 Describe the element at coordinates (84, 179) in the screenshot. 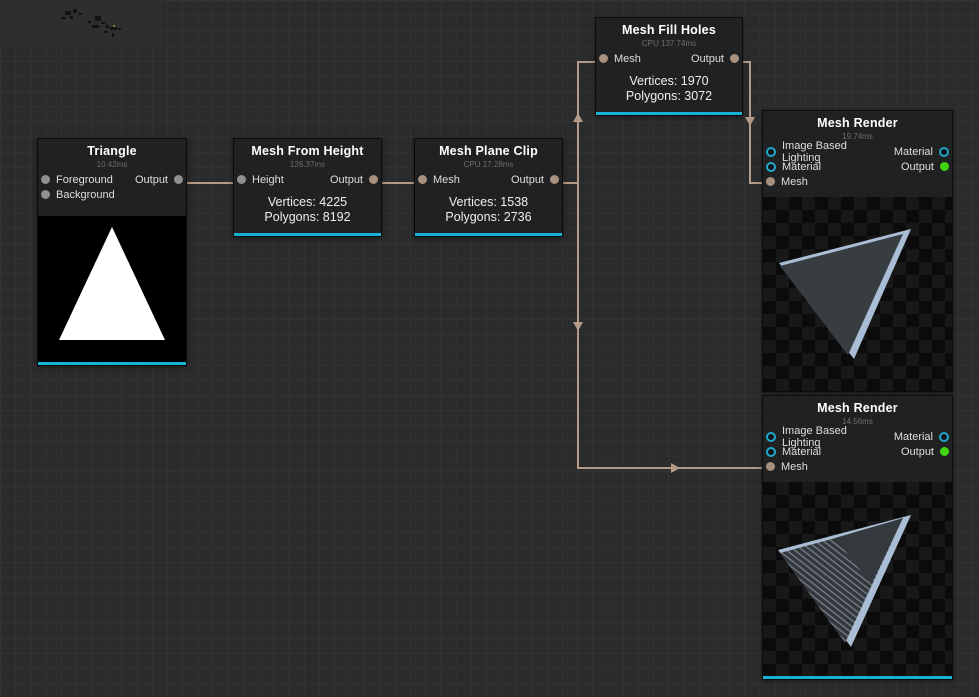

I see `port-label: Foreground` at that location.